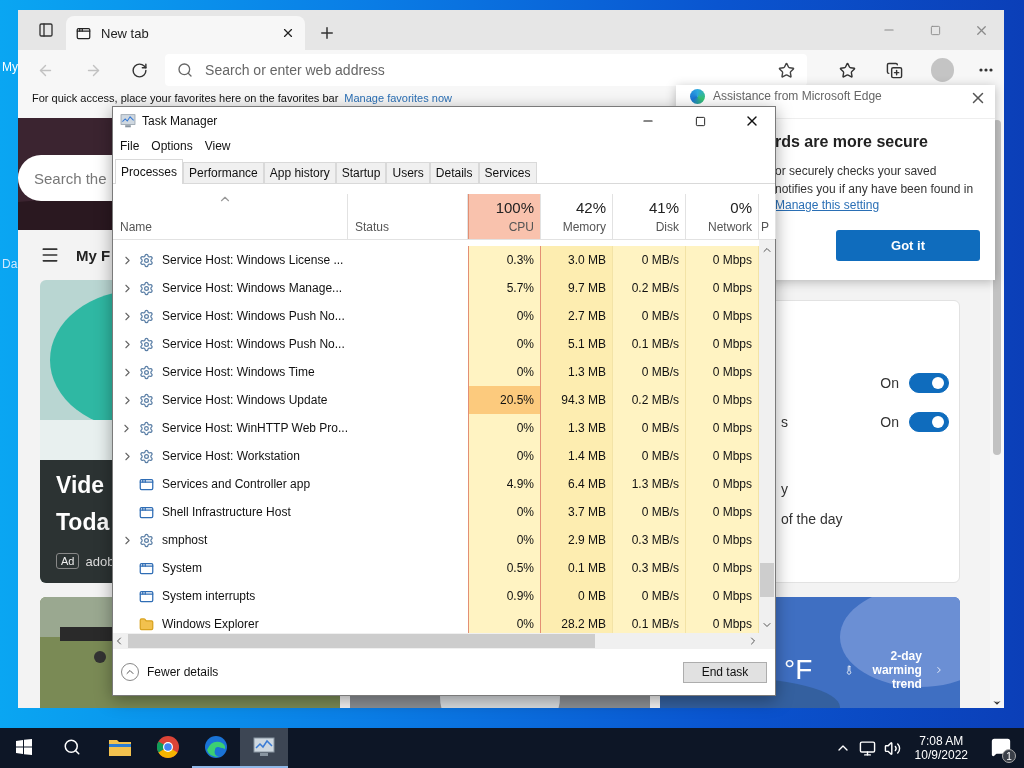  Describe the element at coordinates (185, 33) in the screenshot. I see `browser-tab: New tab` at that location.